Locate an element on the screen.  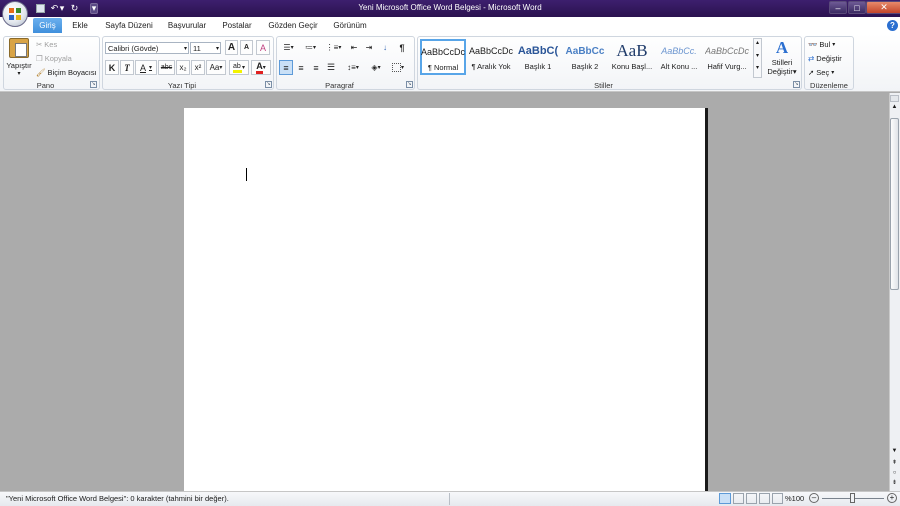
cut-button: ✂ Kes is located at coordinates (46, 44).